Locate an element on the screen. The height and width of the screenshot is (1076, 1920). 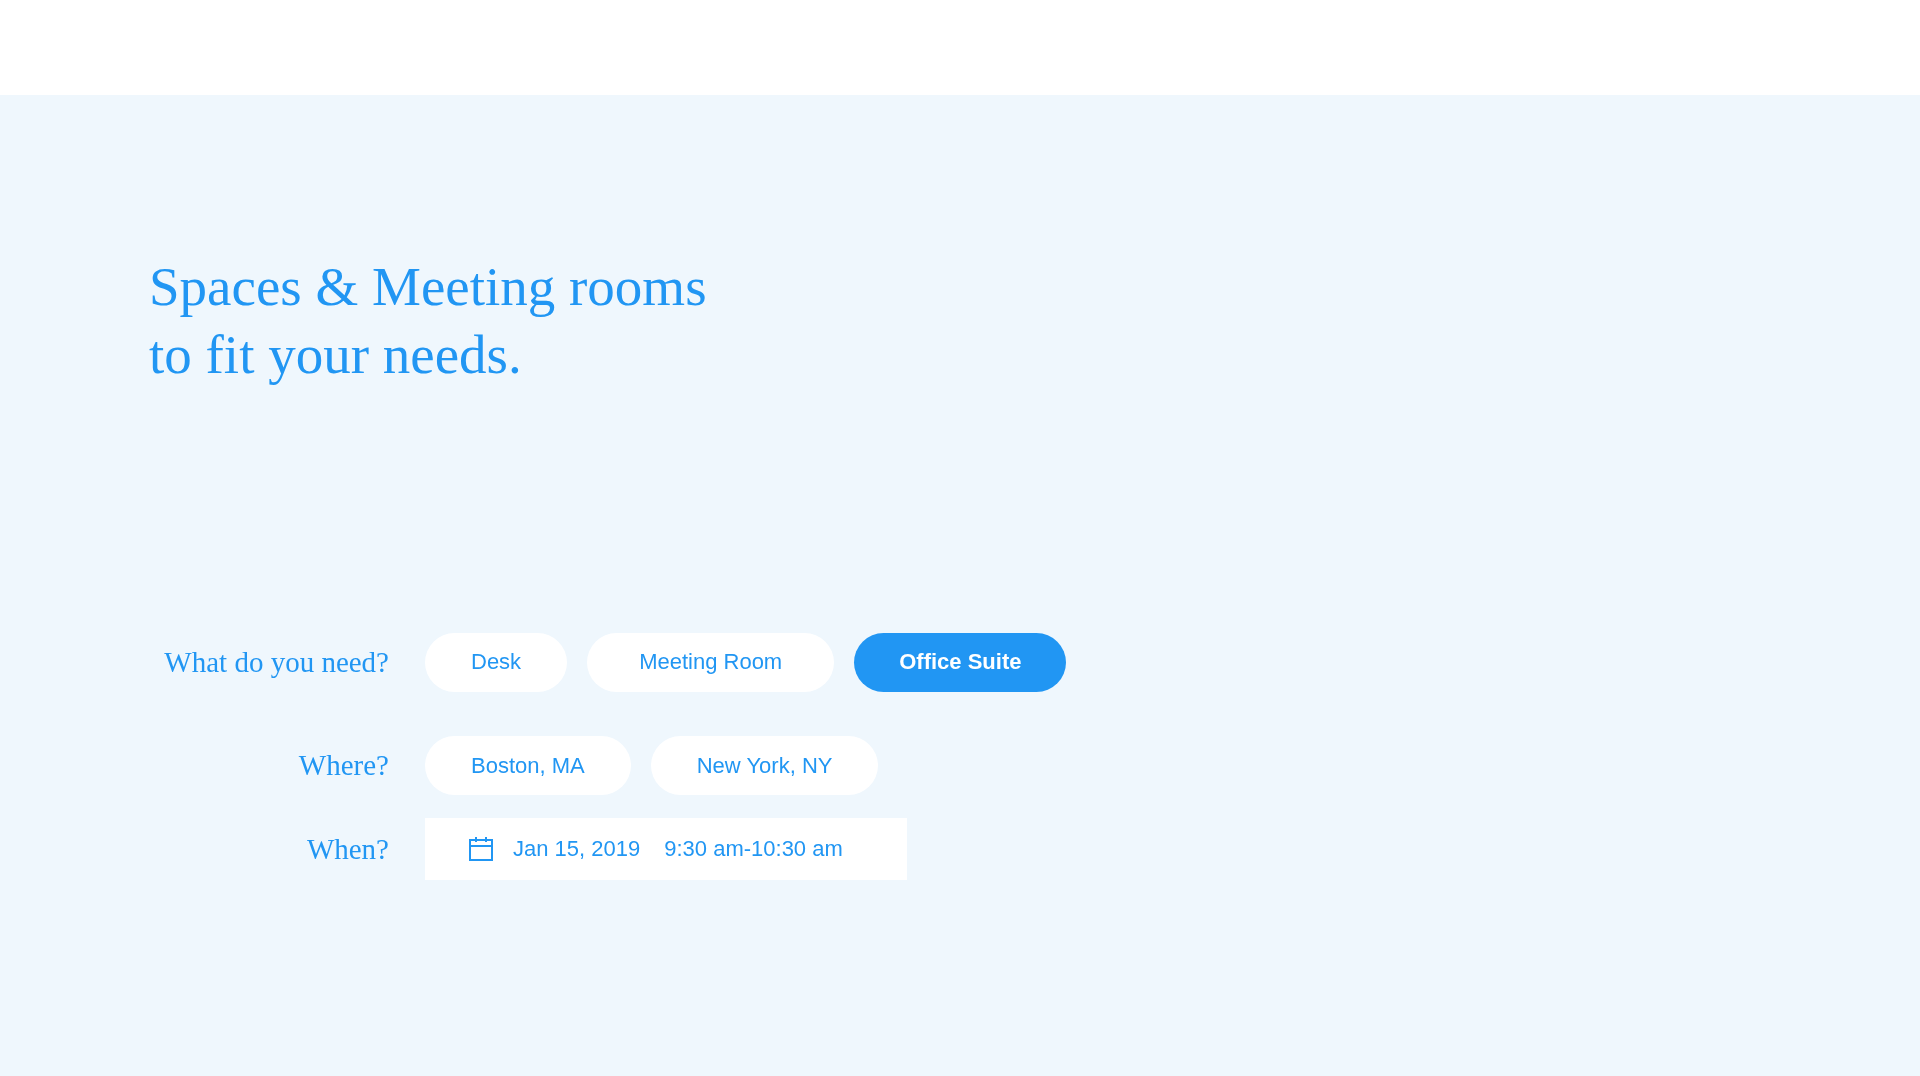
calendar-icon is located at coordinates (481, 849).